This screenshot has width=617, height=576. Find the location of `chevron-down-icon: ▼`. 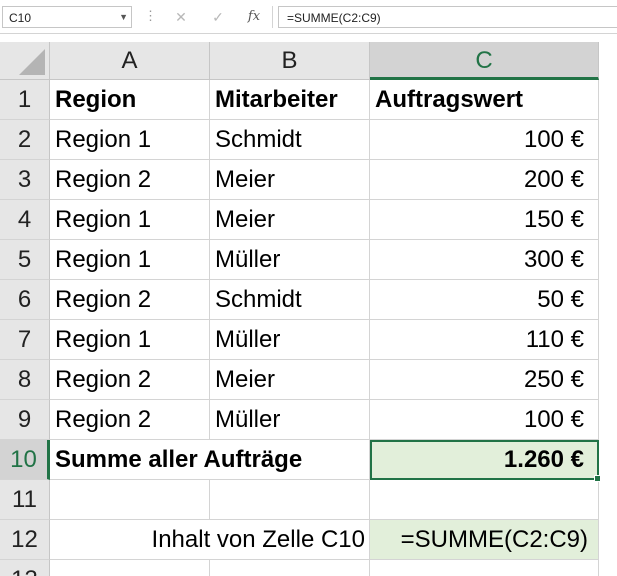

chevron-down-icon: ▼ is located at coordinates (123, 17).